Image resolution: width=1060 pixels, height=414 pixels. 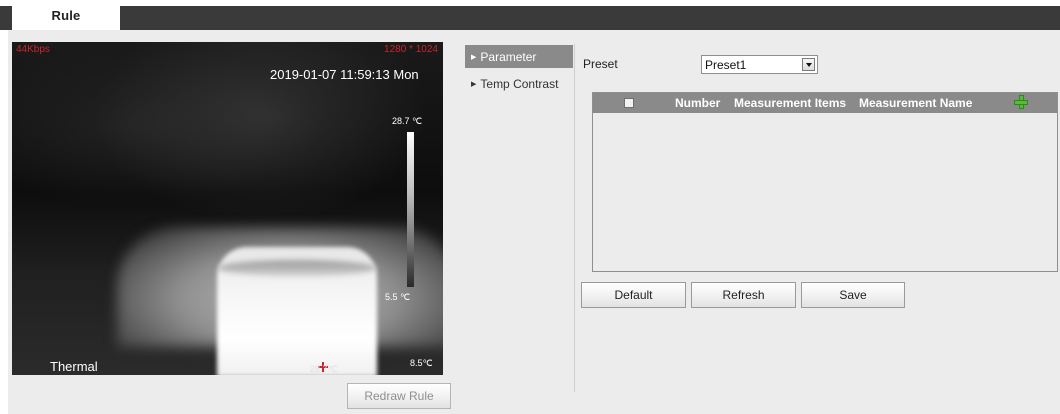 What do you see at coordinates (297, 268) in the screenshot?
I see `thermal-hot-object-rim` at bounding box center [297, 268].